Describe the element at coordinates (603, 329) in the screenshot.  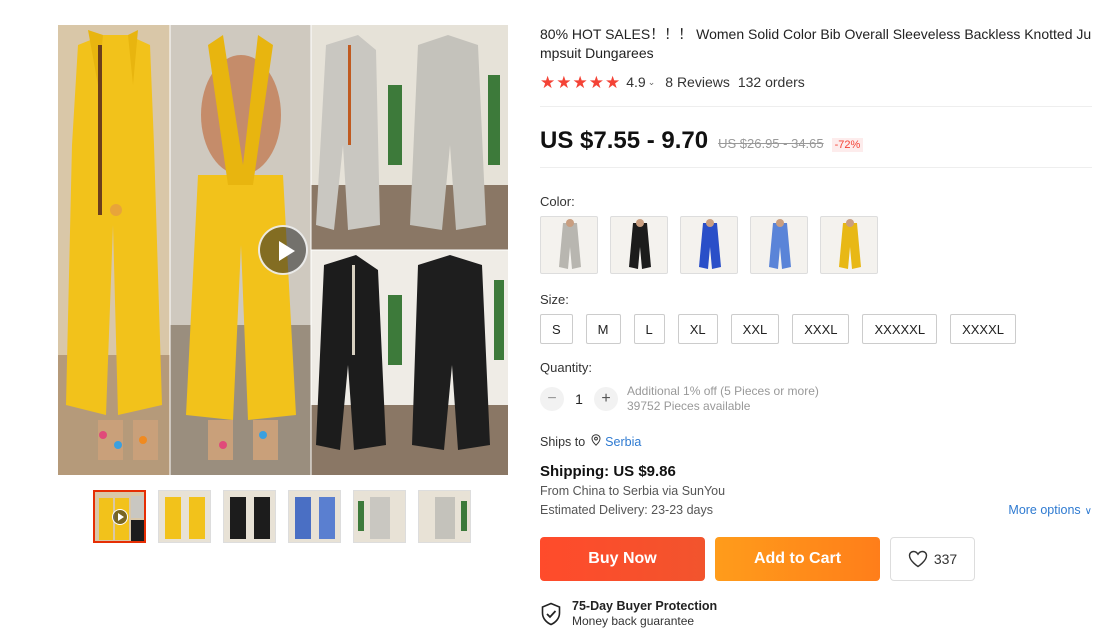
I see `size-option-m: M` at that location.